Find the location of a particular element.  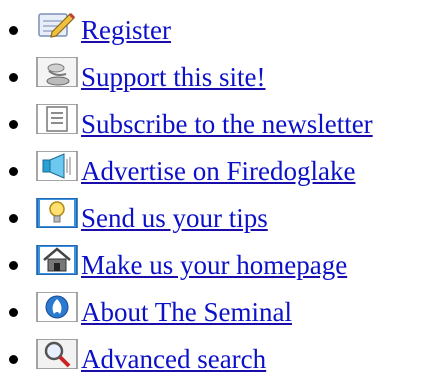

link-label: Make us your homepage is located at coordinates (214, 265).